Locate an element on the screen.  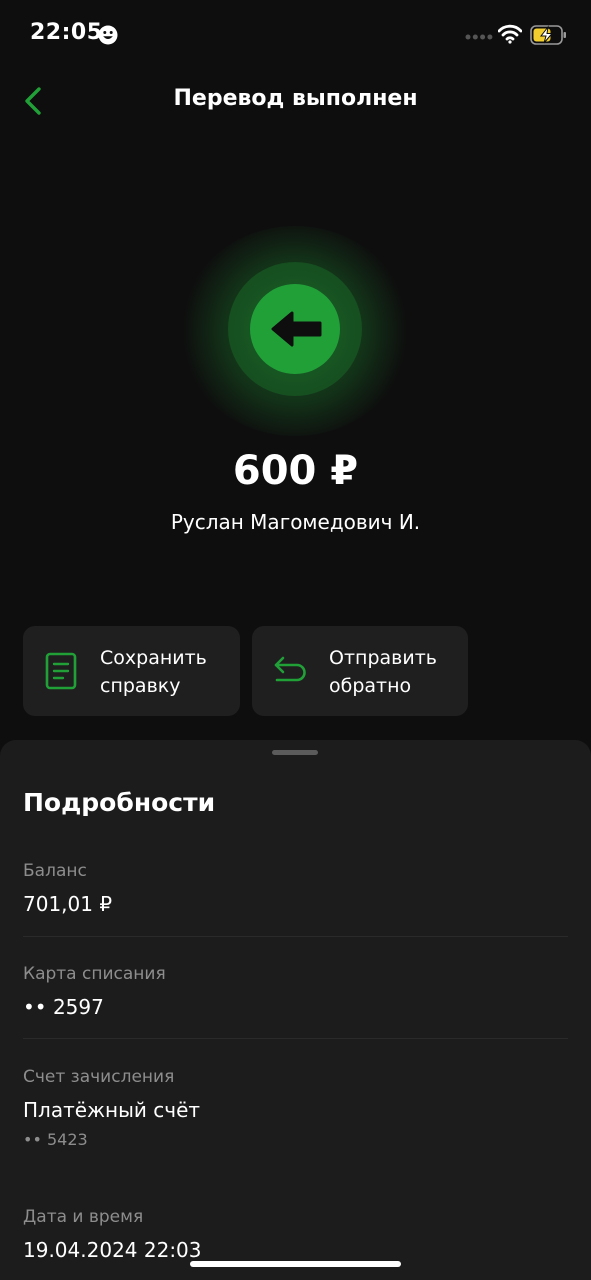
battery-charging-icon is located at coordinates (548, 35).